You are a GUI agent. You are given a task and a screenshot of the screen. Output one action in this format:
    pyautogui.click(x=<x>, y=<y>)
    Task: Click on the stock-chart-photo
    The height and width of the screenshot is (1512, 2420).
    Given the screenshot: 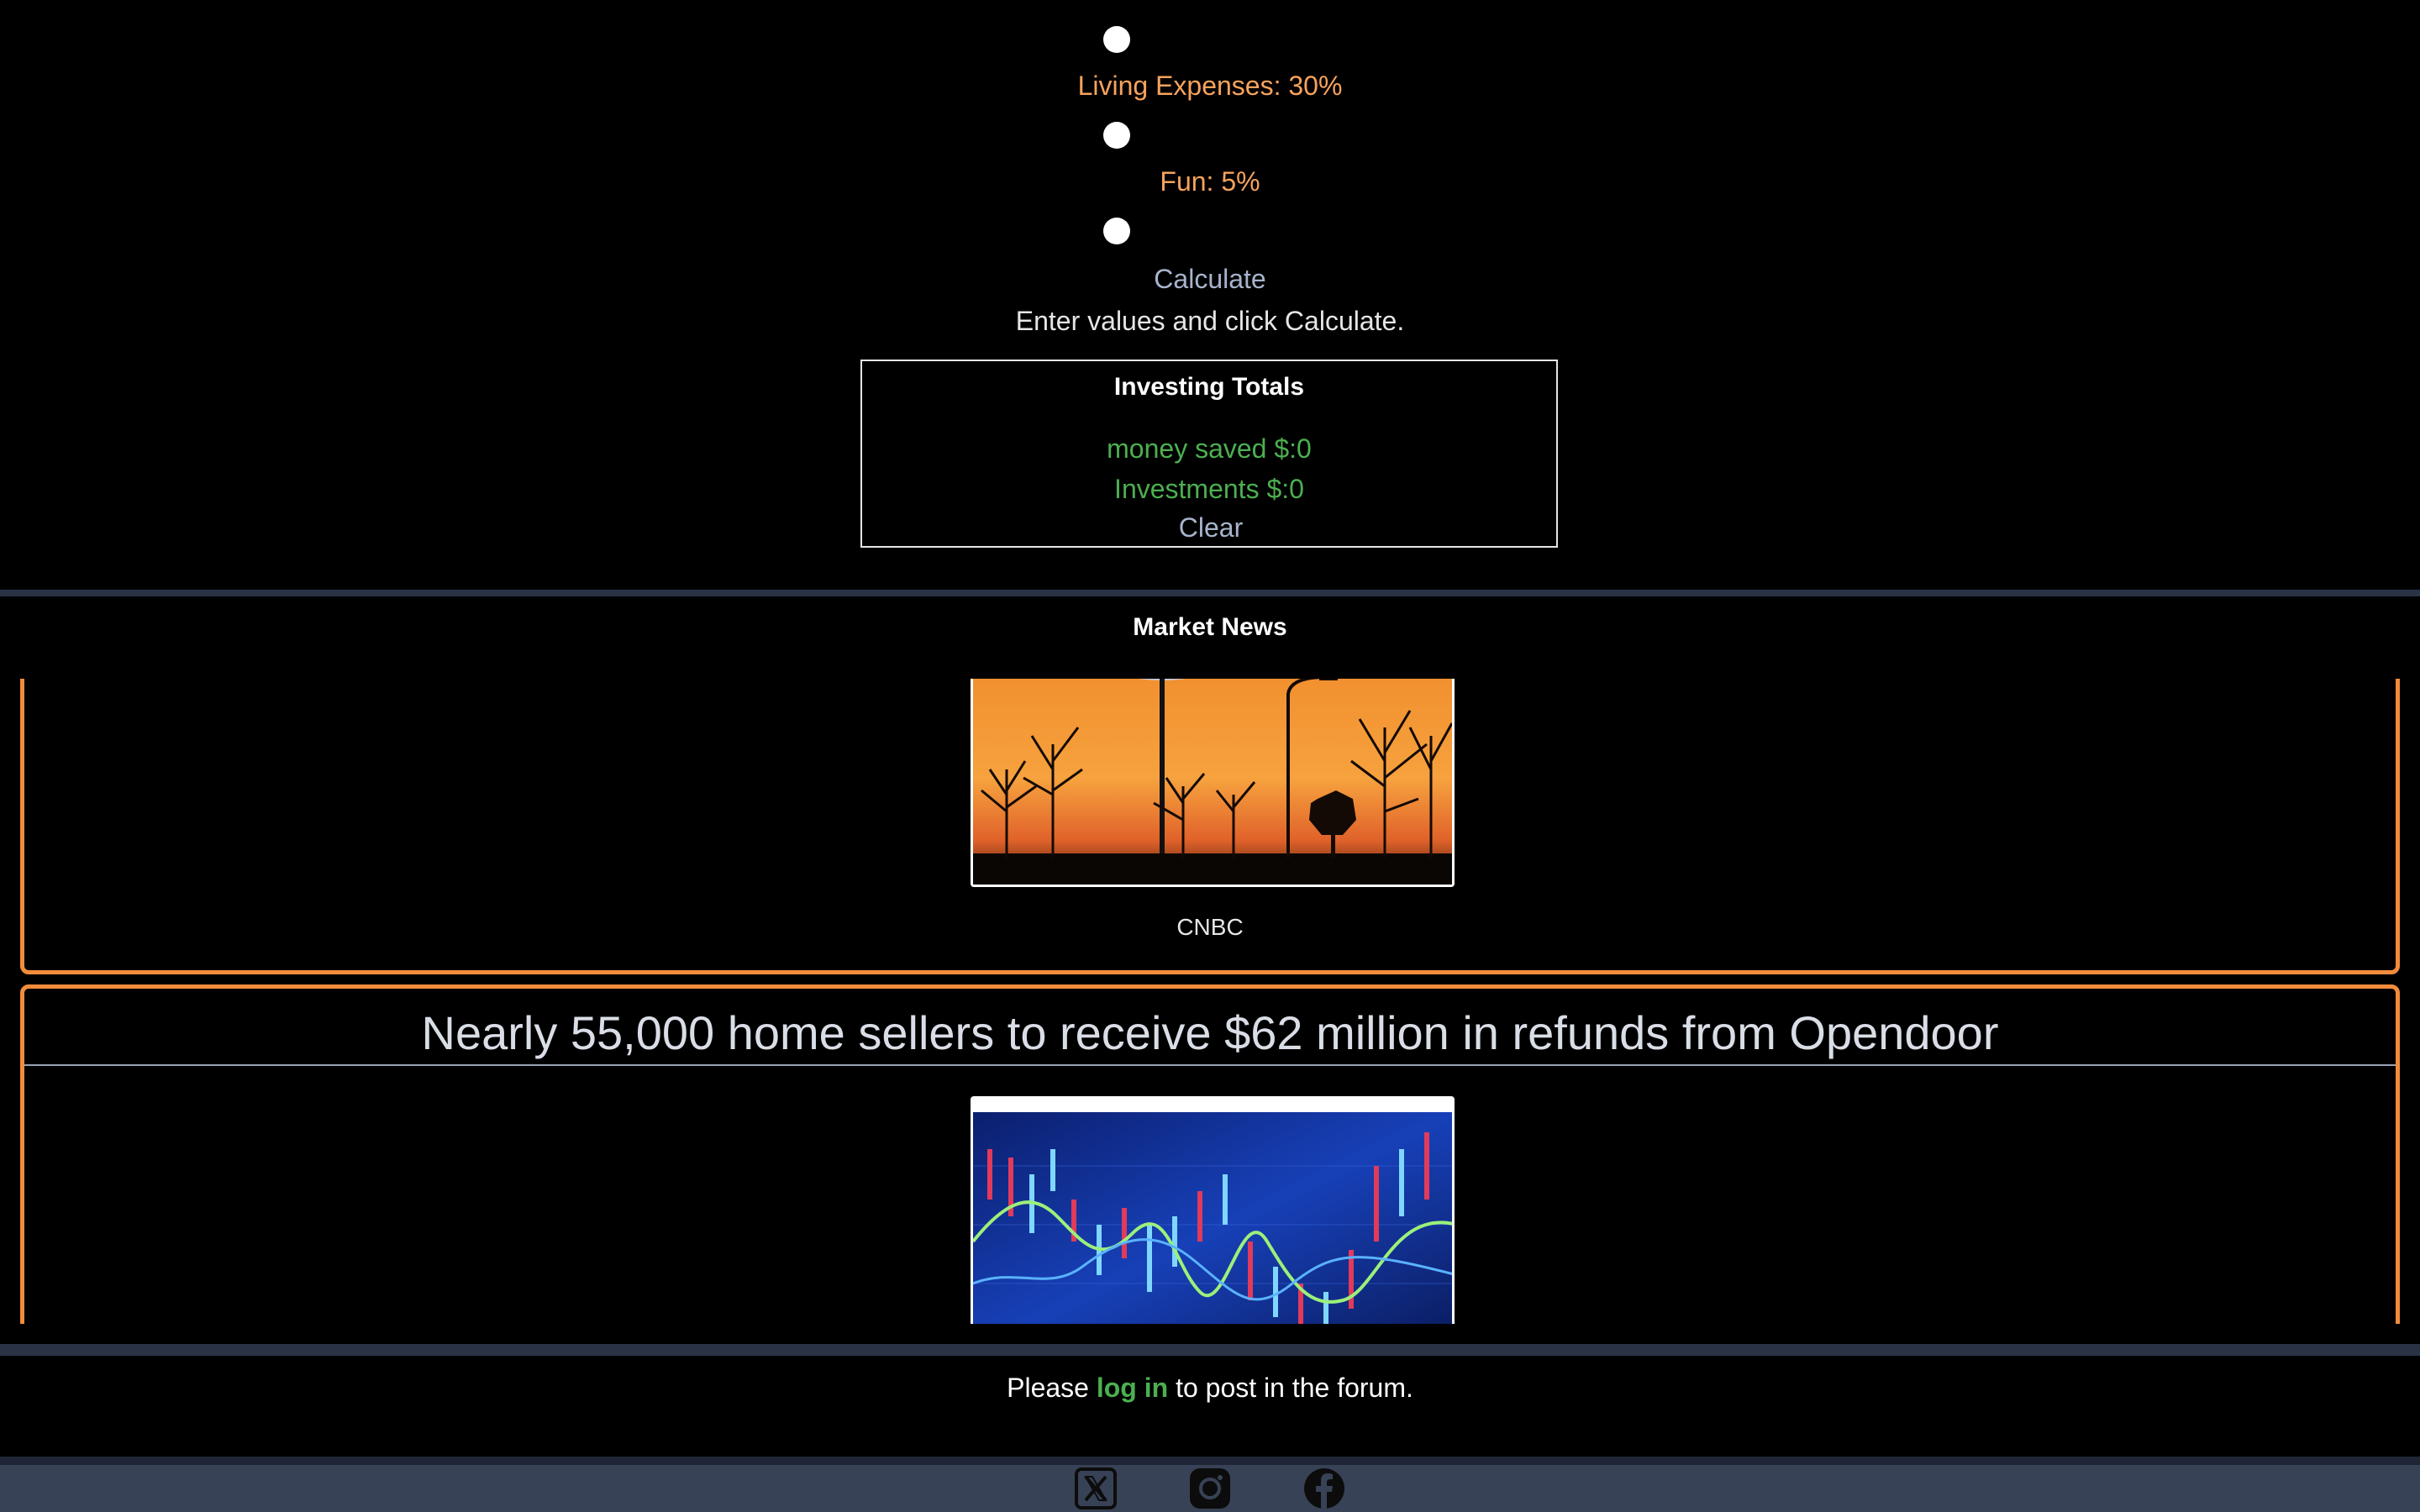 What is the action you would take?
    pyautogui.click(x=1212, y=1211)
    